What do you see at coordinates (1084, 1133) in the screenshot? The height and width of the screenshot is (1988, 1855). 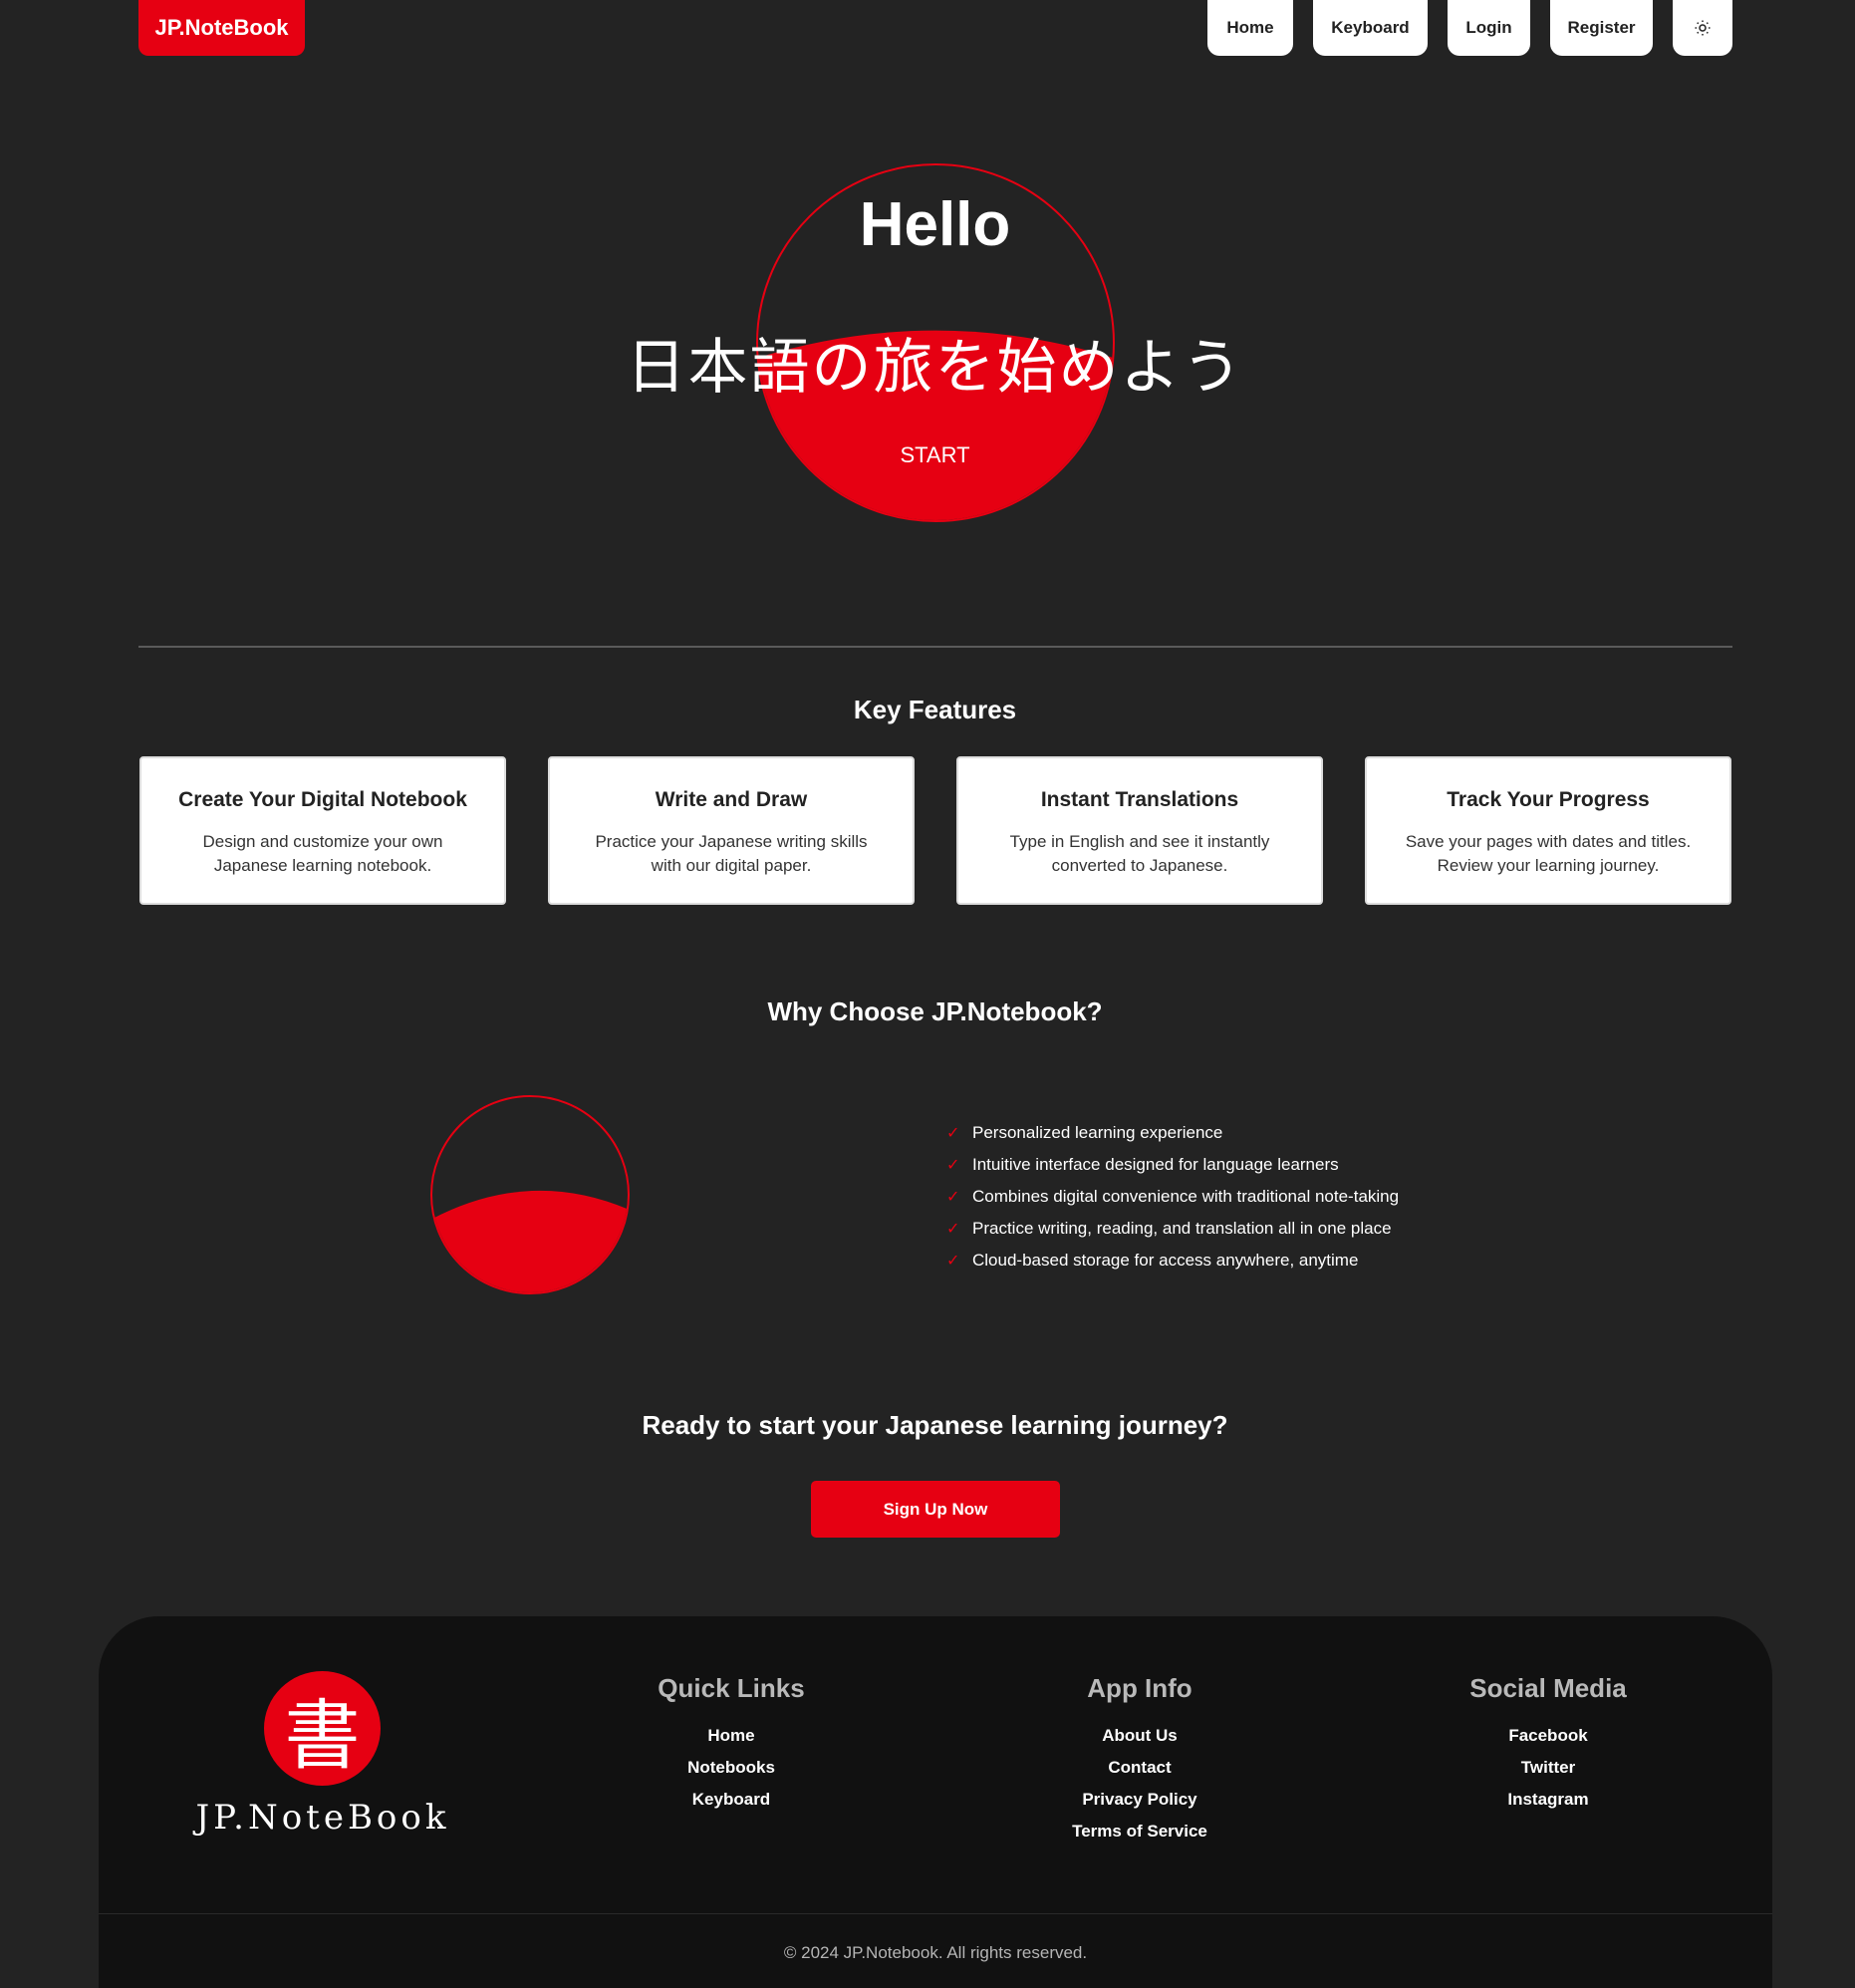 I see `list-item: ✓ Personalized learning experience` at bounding box center [1084, 1133].